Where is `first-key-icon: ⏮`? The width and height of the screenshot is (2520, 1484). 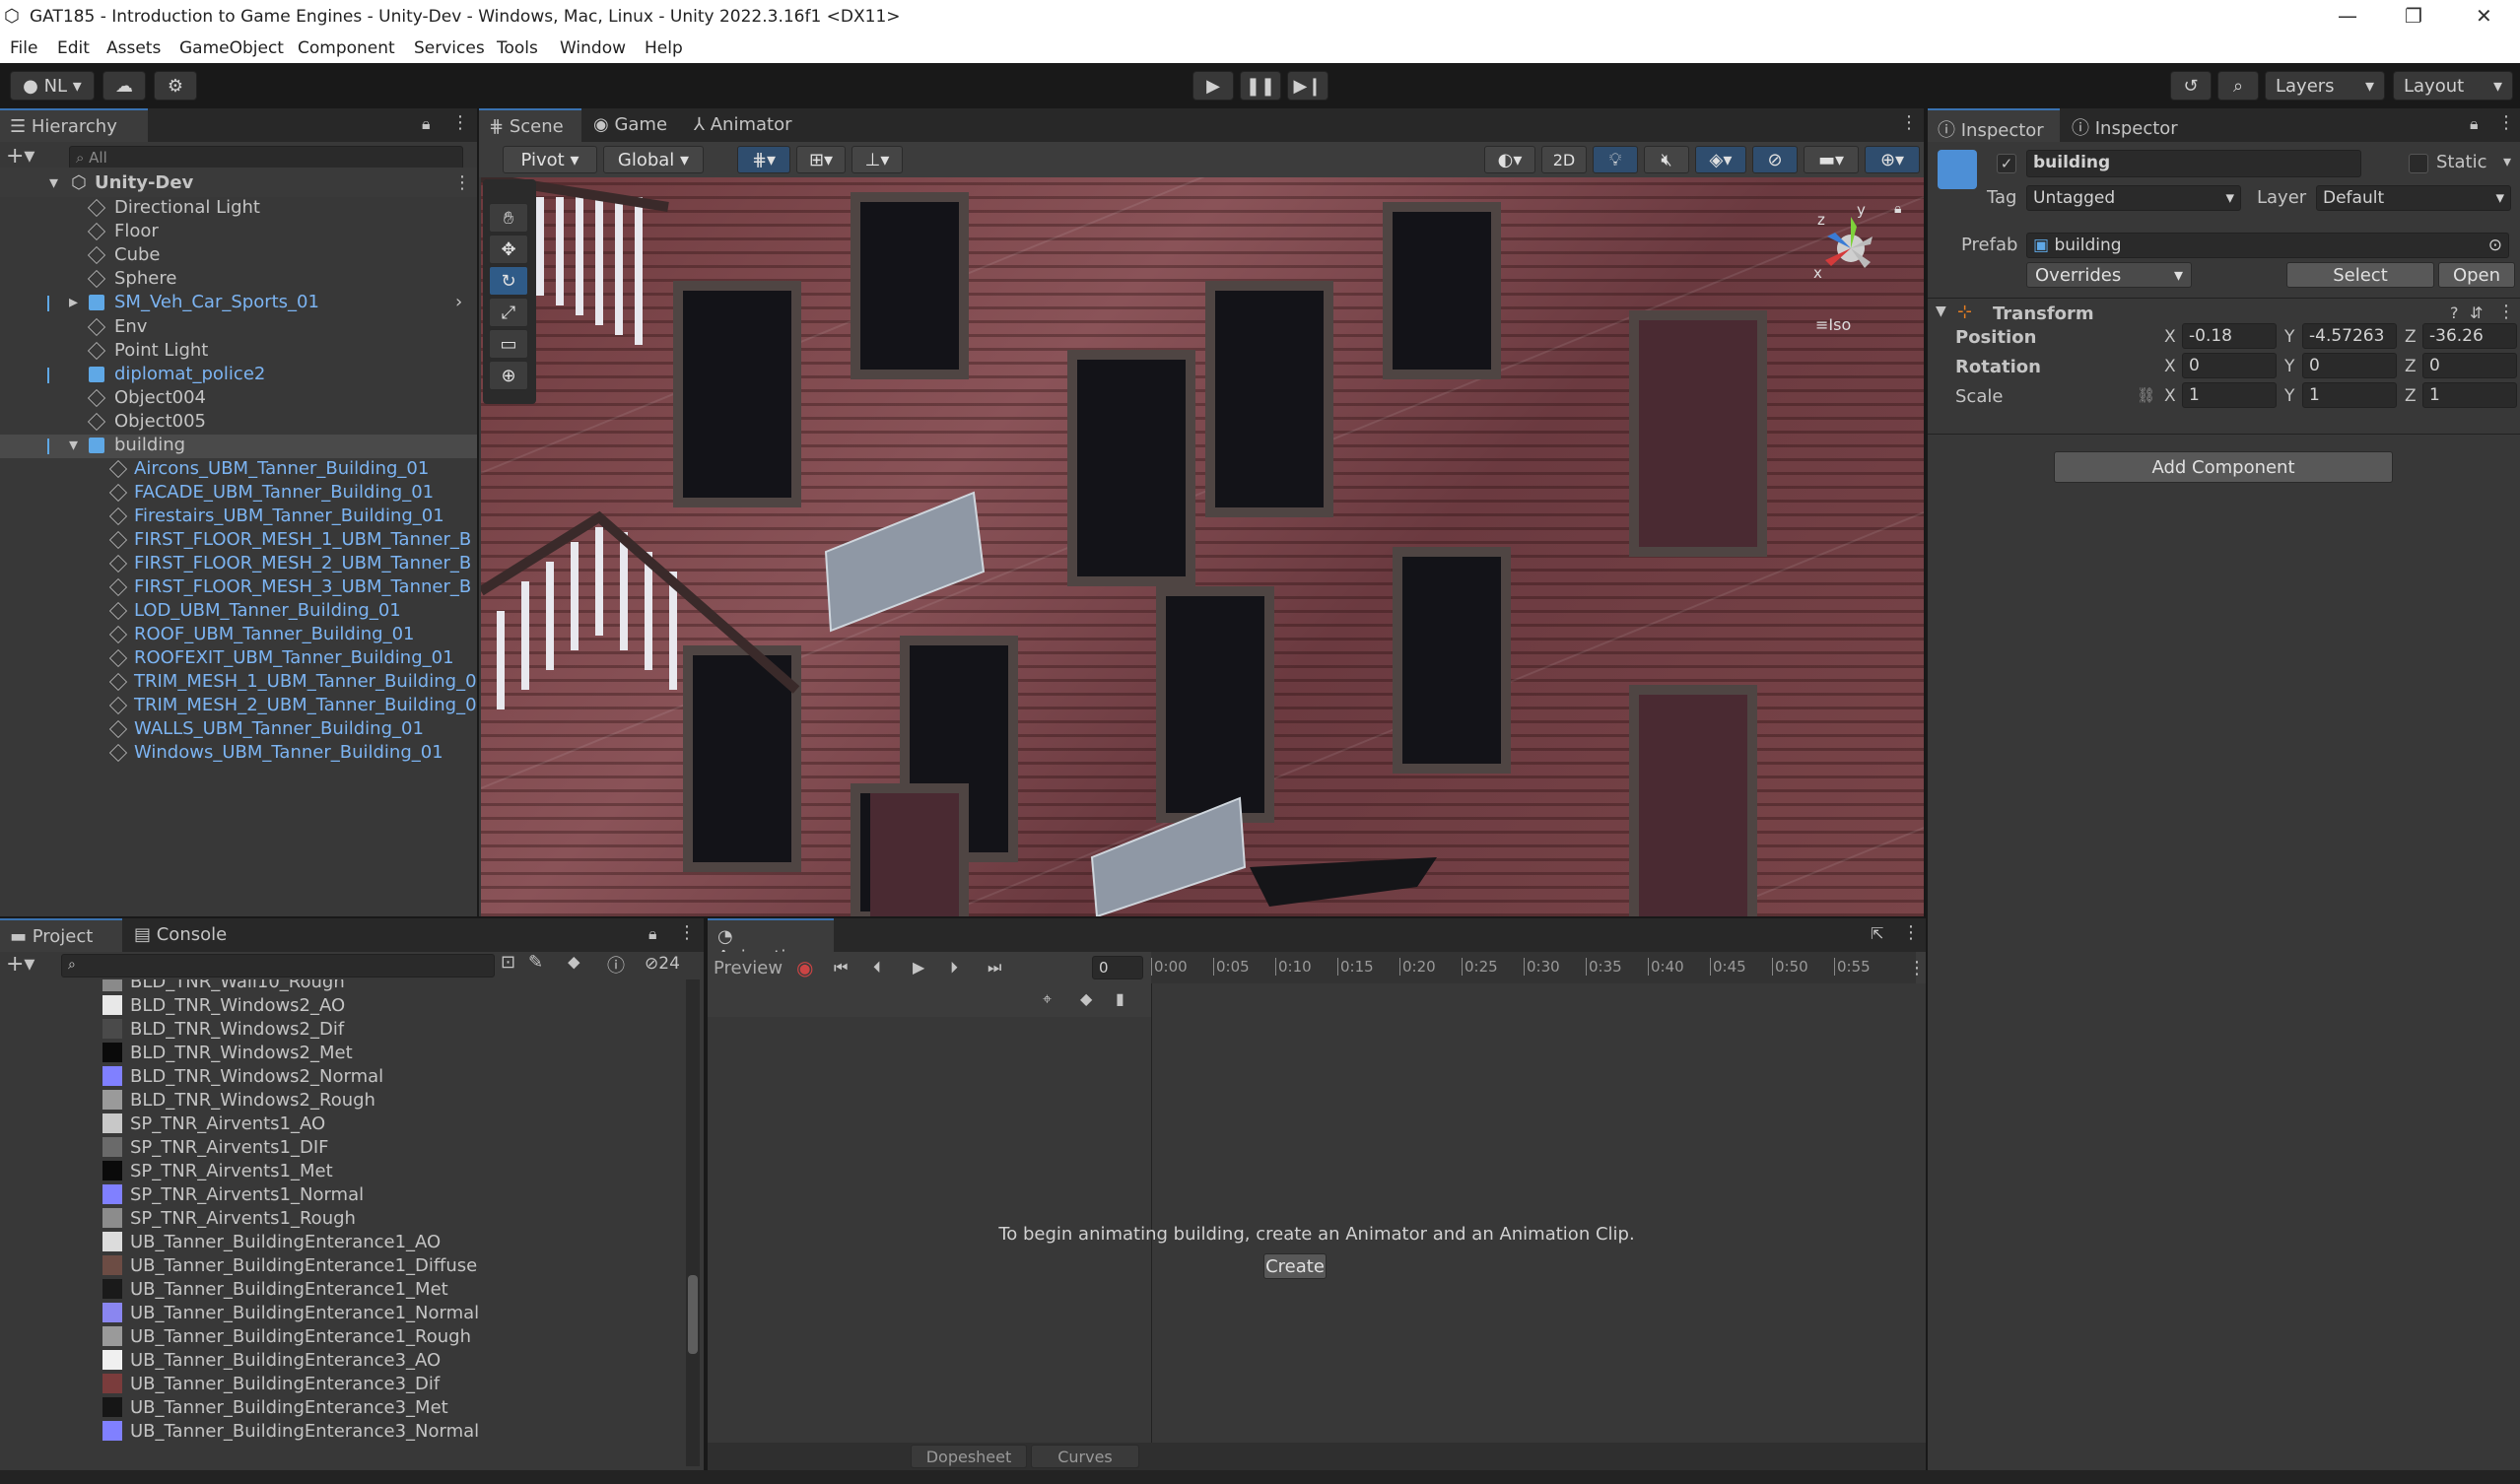 first-key-icon: ⏮ is located at coordinates (841, 968).